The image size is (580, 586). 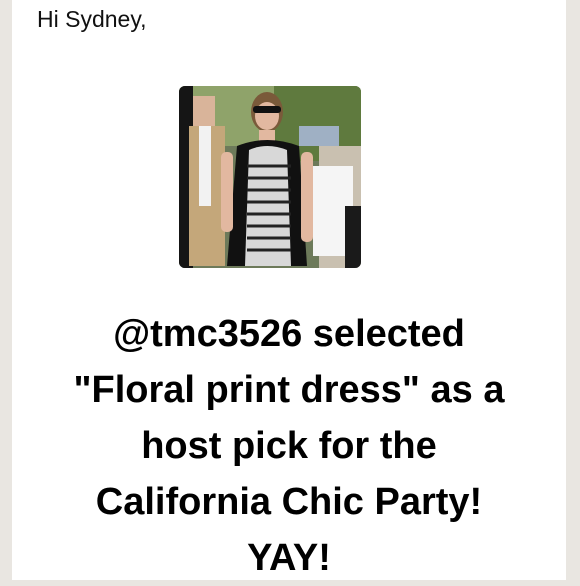 I want to click on message-line: YAY!, so click(x=289, y=558).